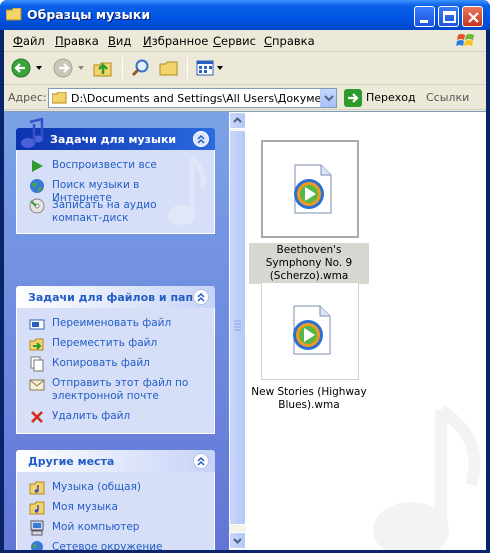 The image size is (490, 553). Describe the element at coordinates (32, 133) in the screenshot. I see `music-note-icon` at that location.